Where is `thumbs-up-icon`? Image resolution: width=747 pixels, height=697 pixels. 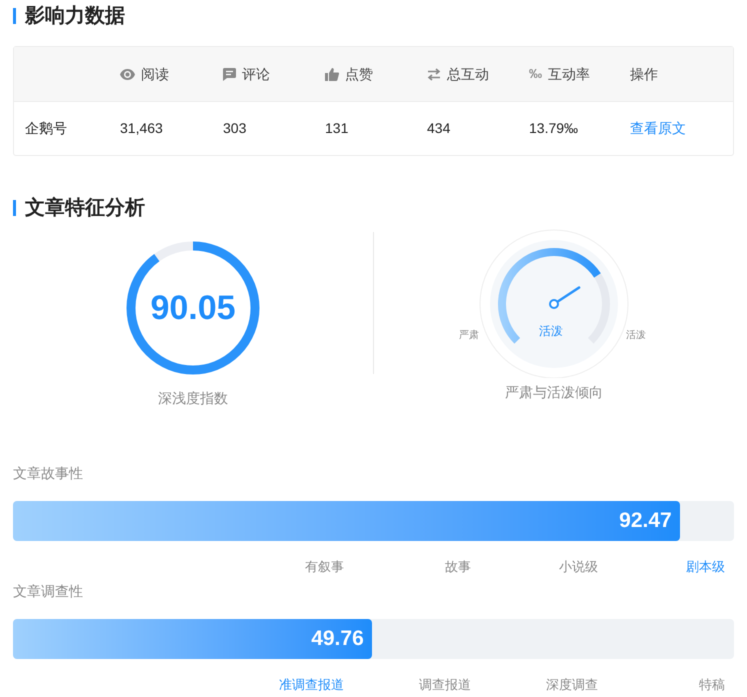
thumbs-up-icon is located at coordinates (332, 74).